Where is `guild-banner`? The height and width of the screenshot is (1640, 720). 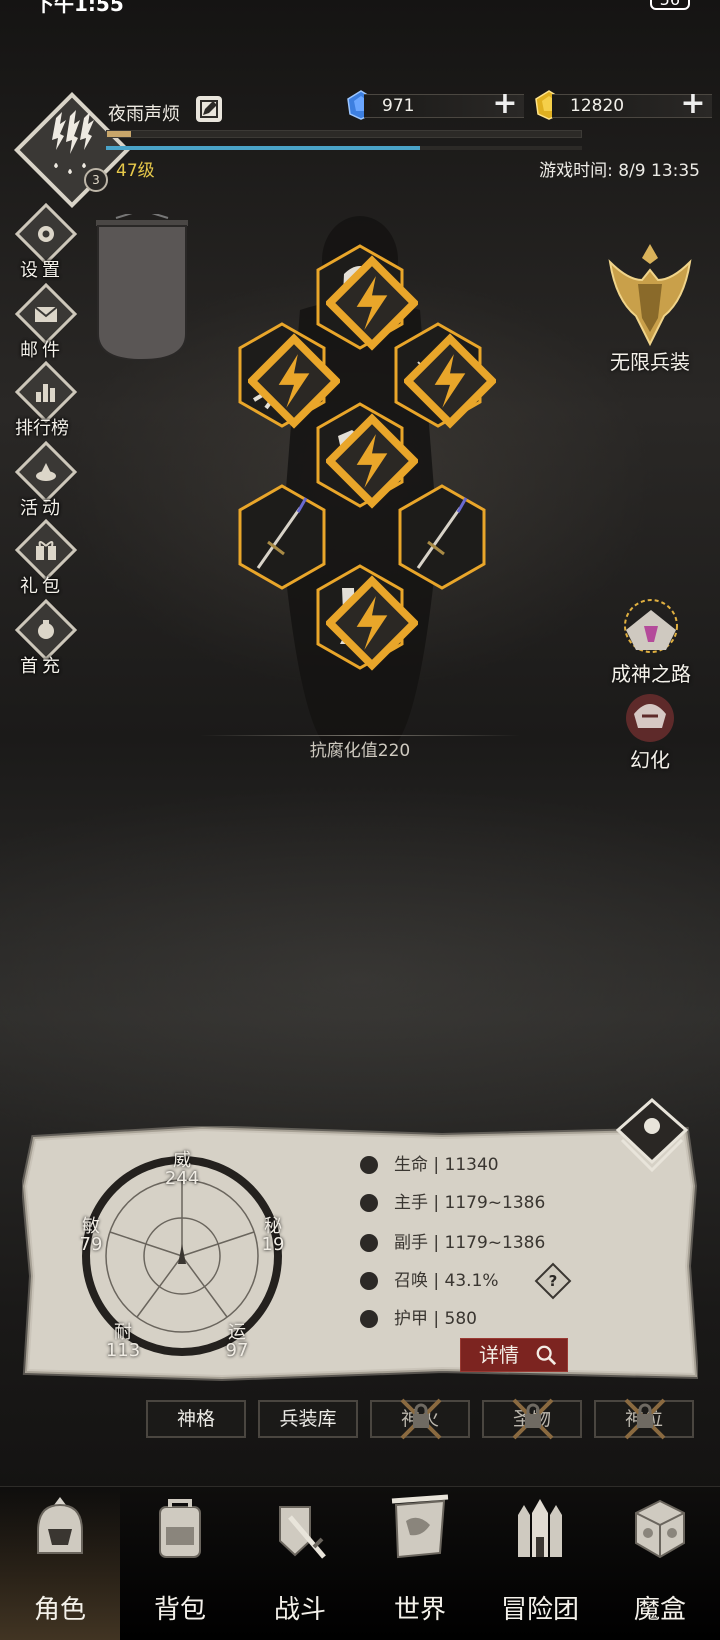 guild-banner is located at coordinates (142, 287).